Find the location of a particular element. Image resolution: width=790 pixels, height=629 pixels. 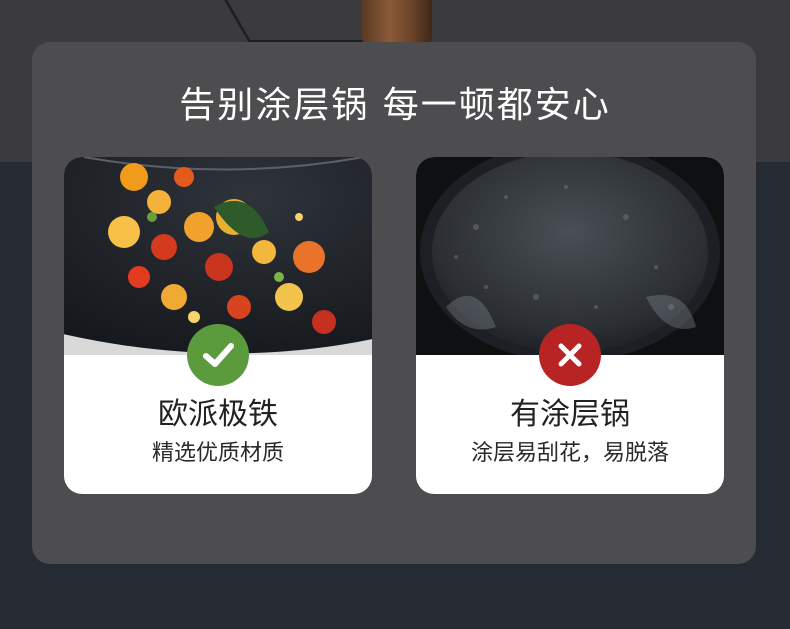

headline: 告别涂层锅 每一顿都安心 is located at coordinates (395, 105).